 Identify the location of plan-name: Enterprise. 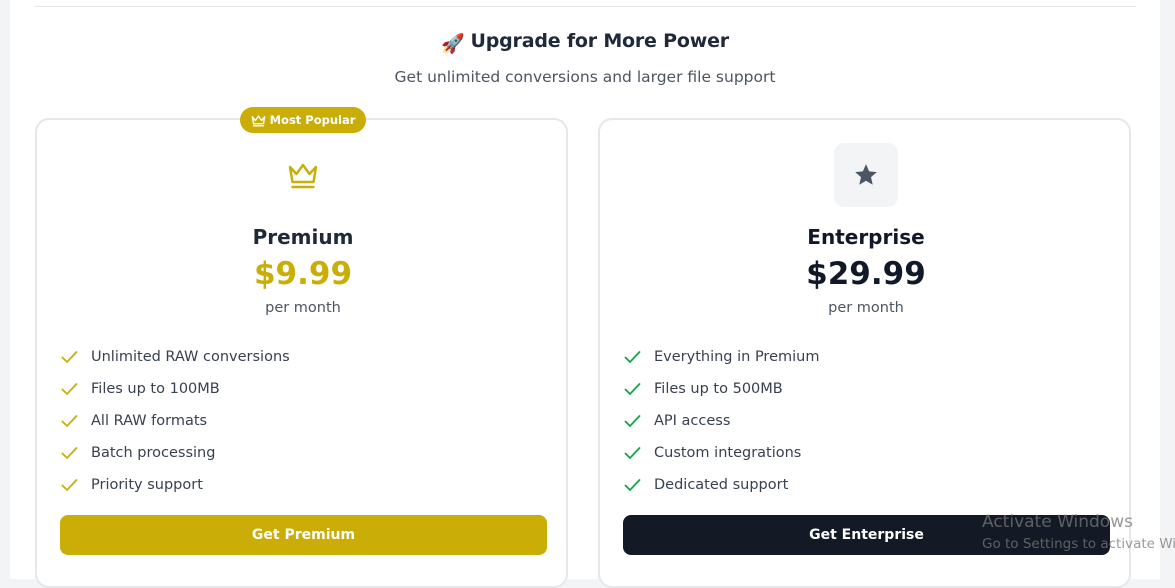
(866, 237).